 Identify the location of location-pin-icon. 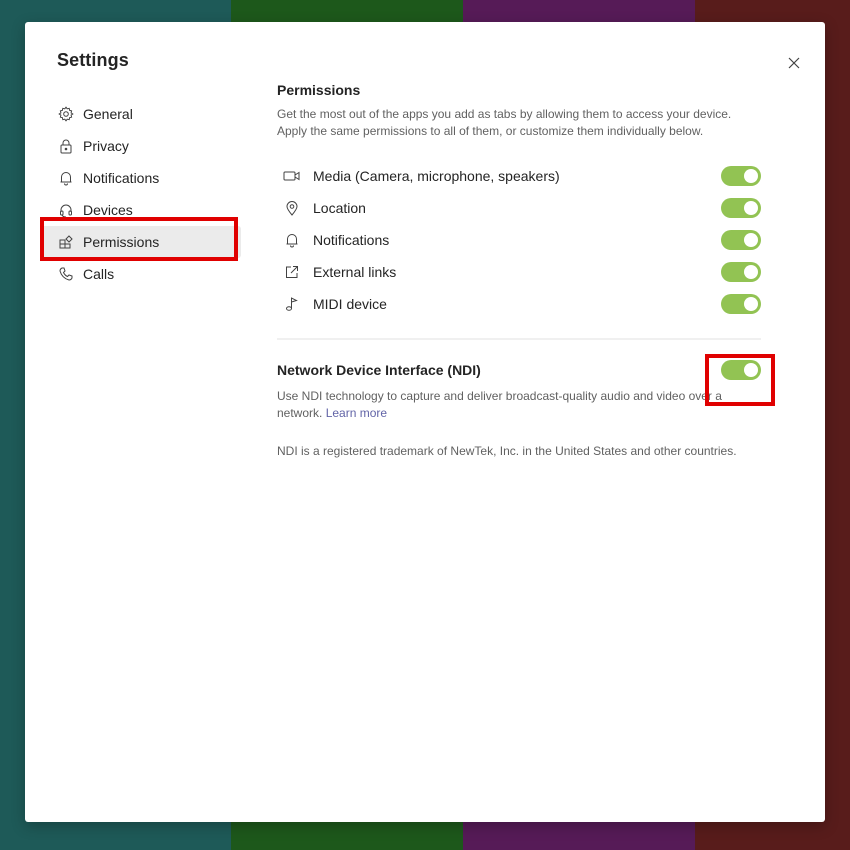
(292, 208).